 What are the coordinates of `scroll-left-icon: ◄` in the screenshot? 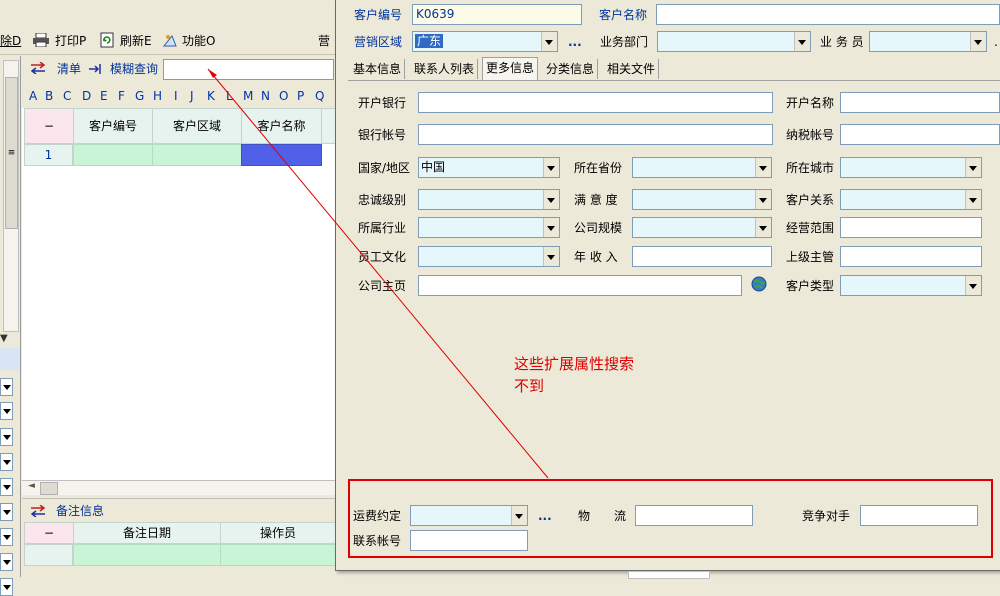 It's located at (31, 486).